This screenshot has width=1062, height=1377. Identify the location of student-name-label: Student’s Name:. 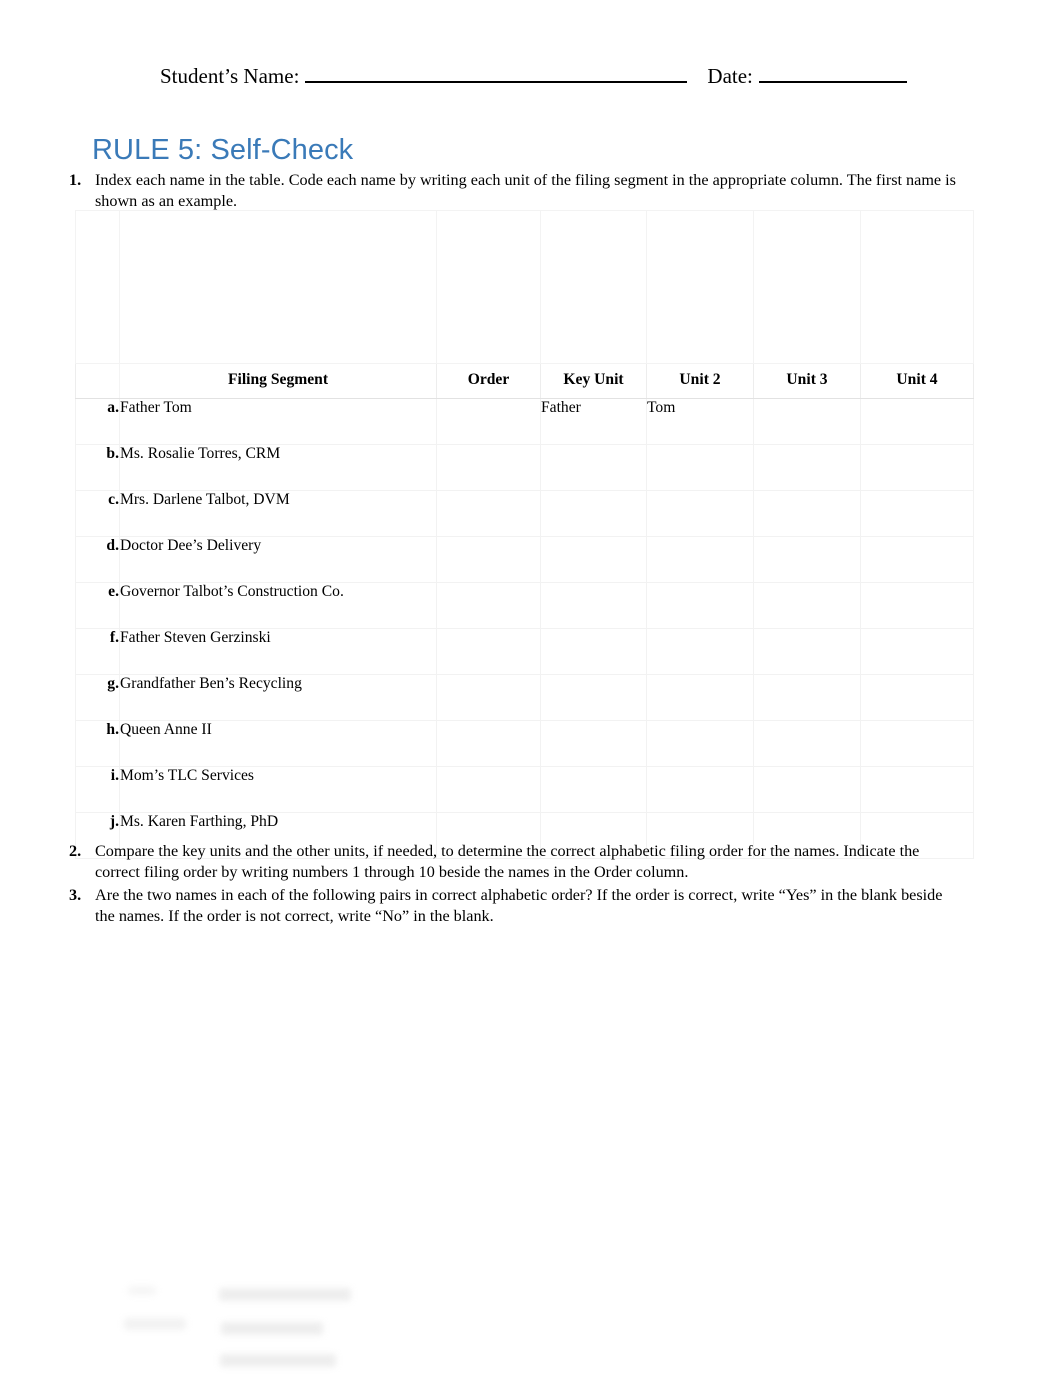
(230, 76).